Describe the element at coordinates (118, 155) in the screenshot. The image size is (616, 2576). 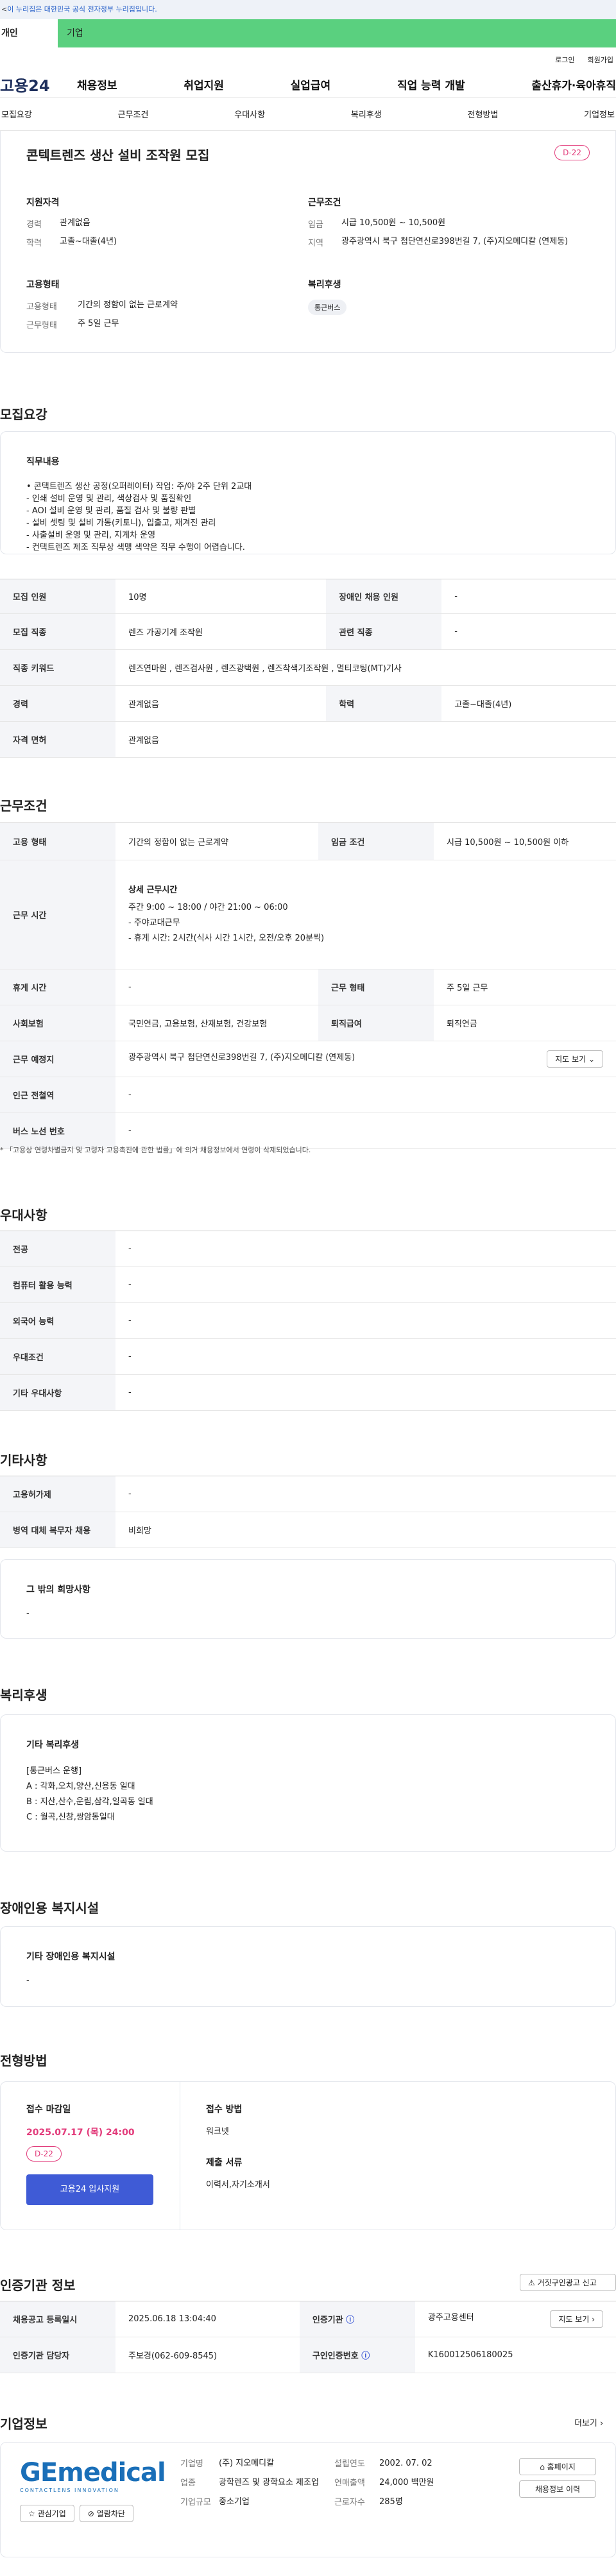
I see `job-title: 콘텍트렌즈 생산 설비 조작원 모집` at that location.